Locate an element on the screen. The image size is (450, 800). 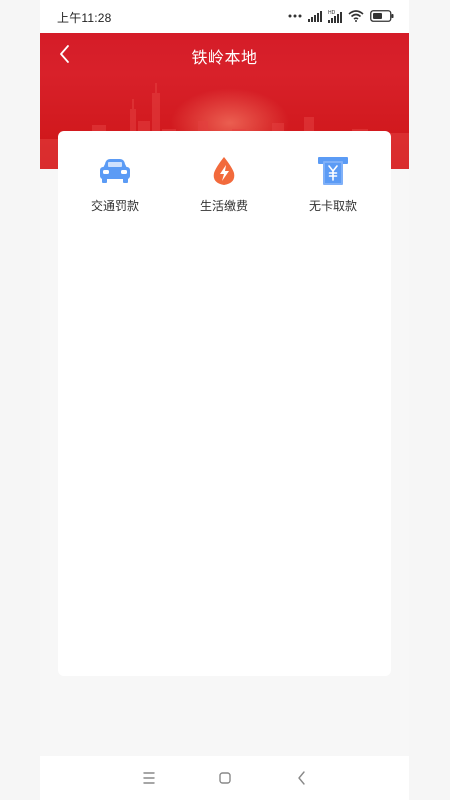
home-square-icon is located at coordinates (225, 778).